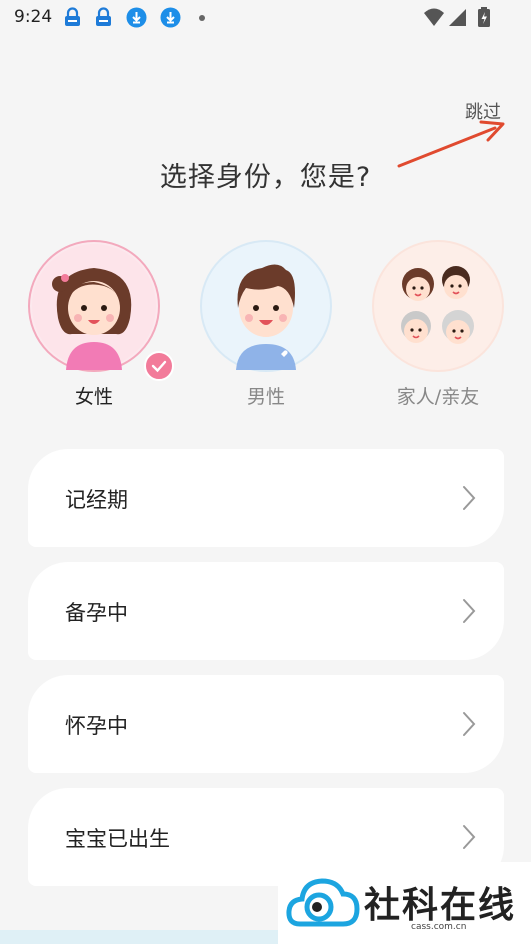  What do you see at coordinates (438, 395) in the screenshot?
I see `role-family-label: 家人/亲友` at bounding box center [438, 395].